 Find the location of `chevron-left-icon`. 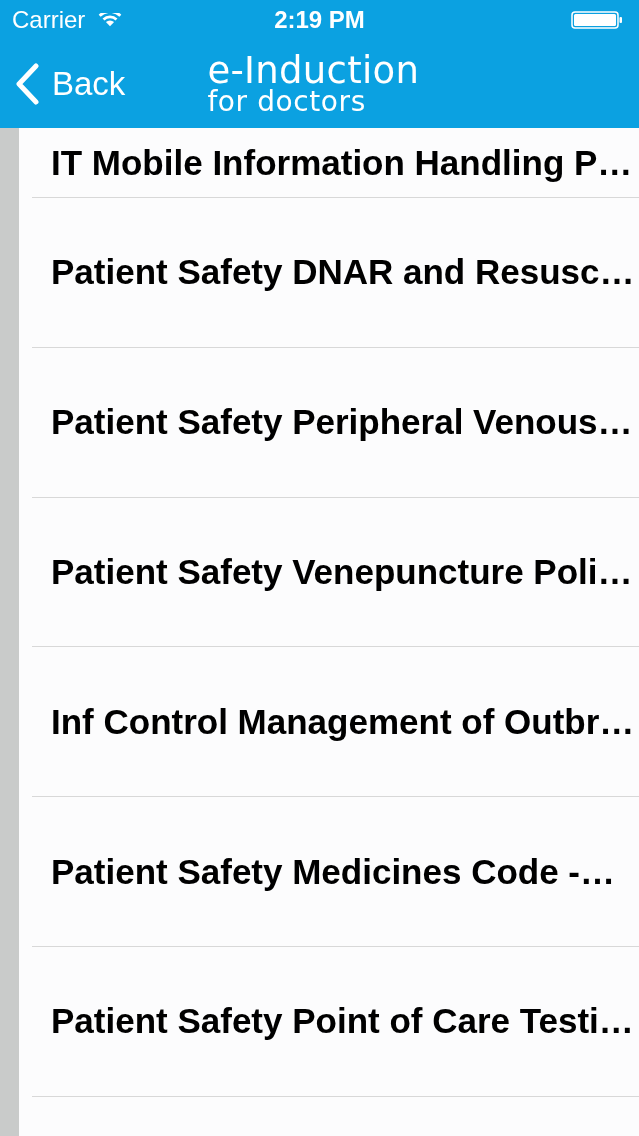

chevron-left-icon is located at coordinates (27, 84).